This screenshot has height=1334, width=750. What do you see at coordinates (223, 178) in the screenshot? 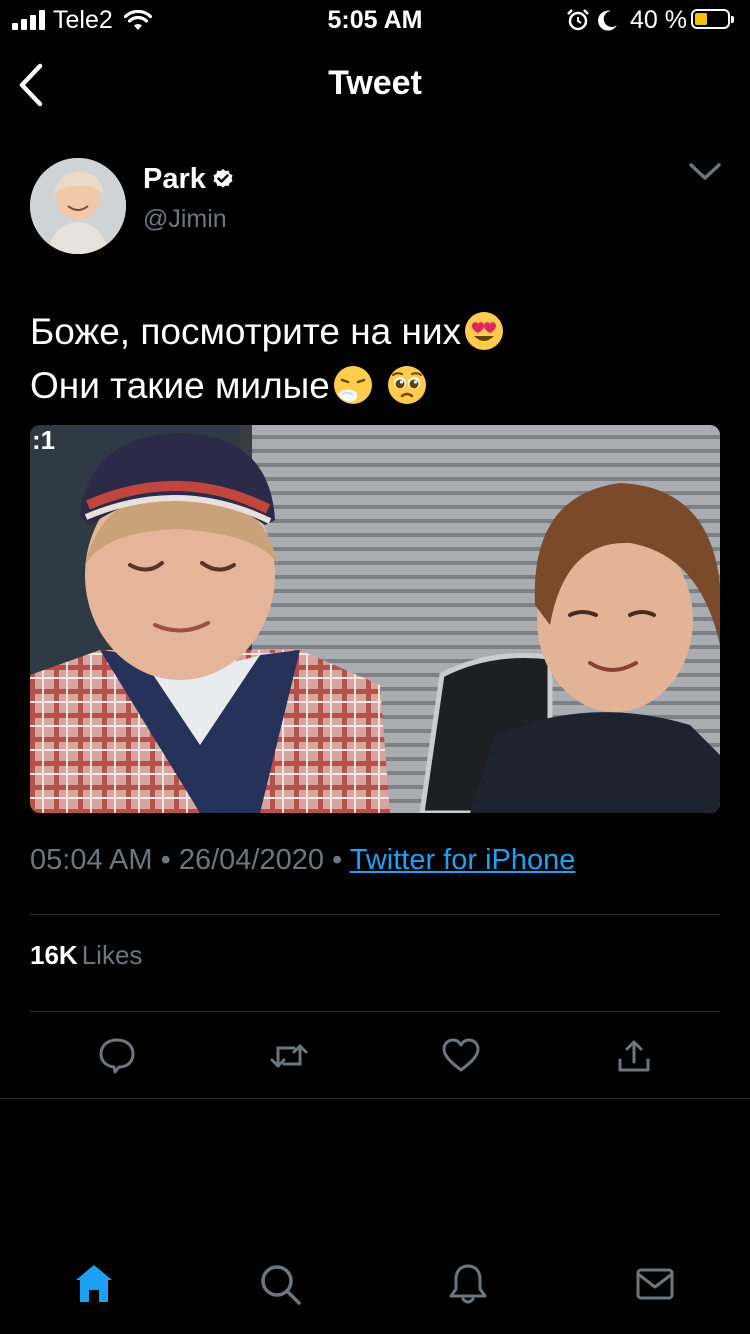
I see `verified-badge-icon` at bounding box center [223, 178].